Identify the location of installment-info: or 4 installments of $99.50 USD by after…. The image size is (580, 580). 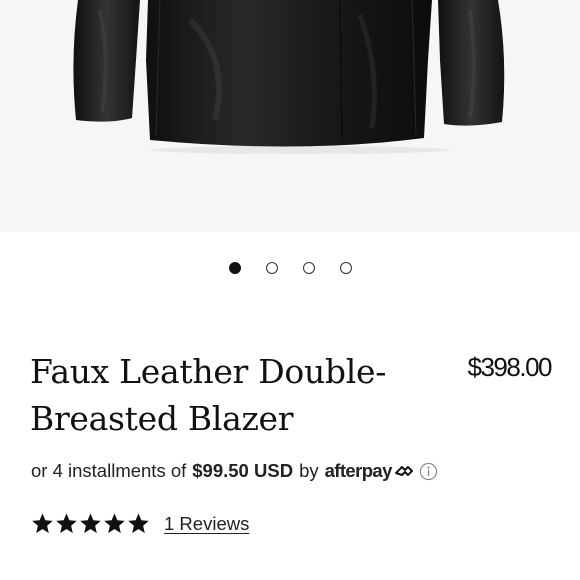
(234, 471).